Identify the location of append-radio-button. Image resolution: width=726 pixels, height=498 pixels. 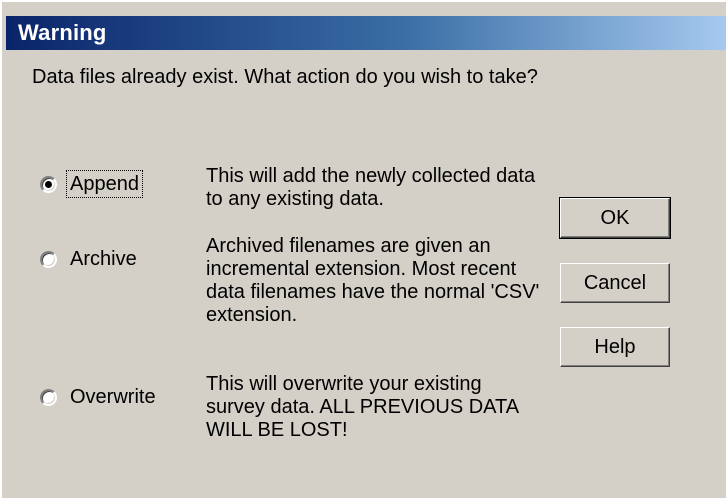
(48, 184).